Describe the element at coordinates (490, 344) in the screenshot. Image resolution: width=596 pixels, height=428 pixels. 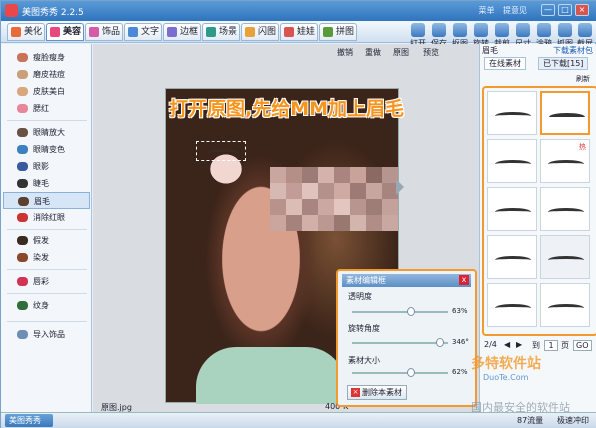
I see `page-indicator: 2/4` at that location.